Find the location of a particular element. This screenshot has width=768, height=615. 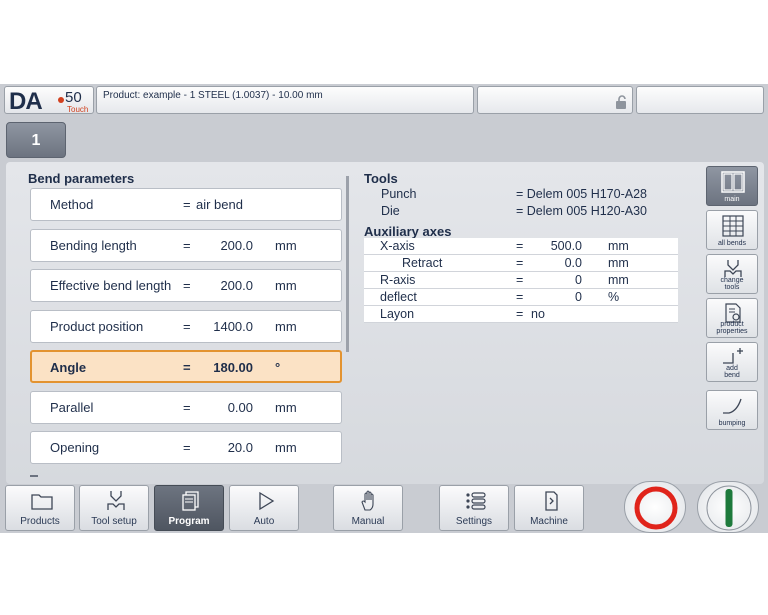

nav-program: Program is located at coordinates (189, 508).